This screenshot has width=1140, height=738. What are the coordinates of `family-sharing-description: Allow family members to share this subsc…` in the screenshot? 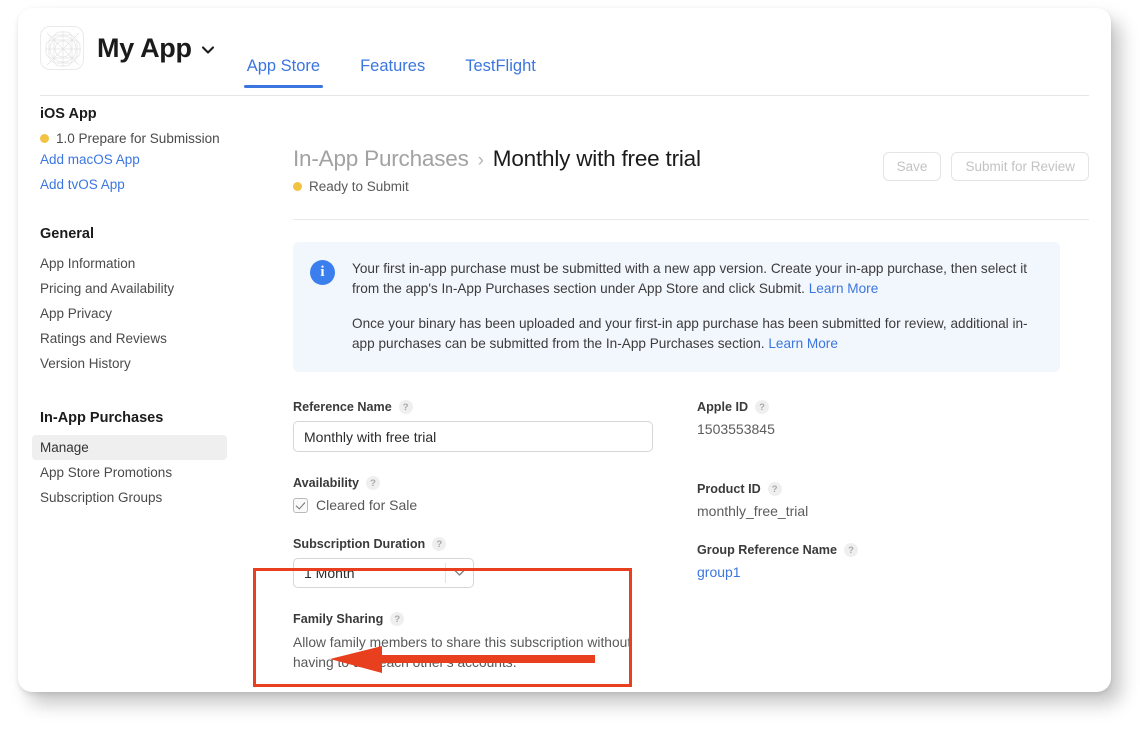 It's located at (462, 653).